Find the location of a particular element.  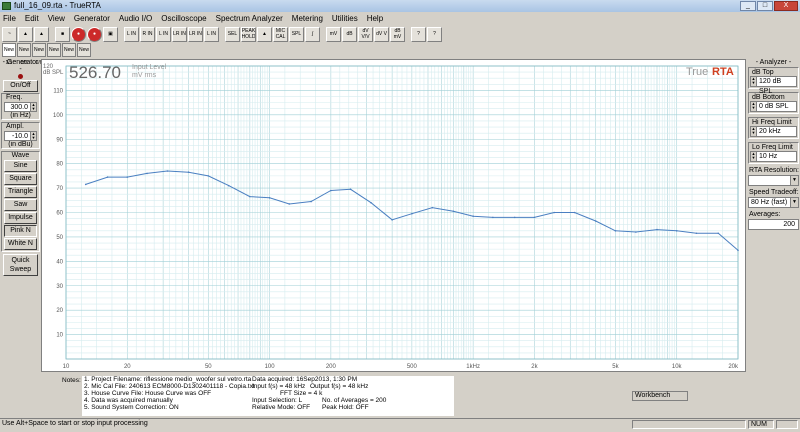

close-button: X is located at coordinates (786, 6).